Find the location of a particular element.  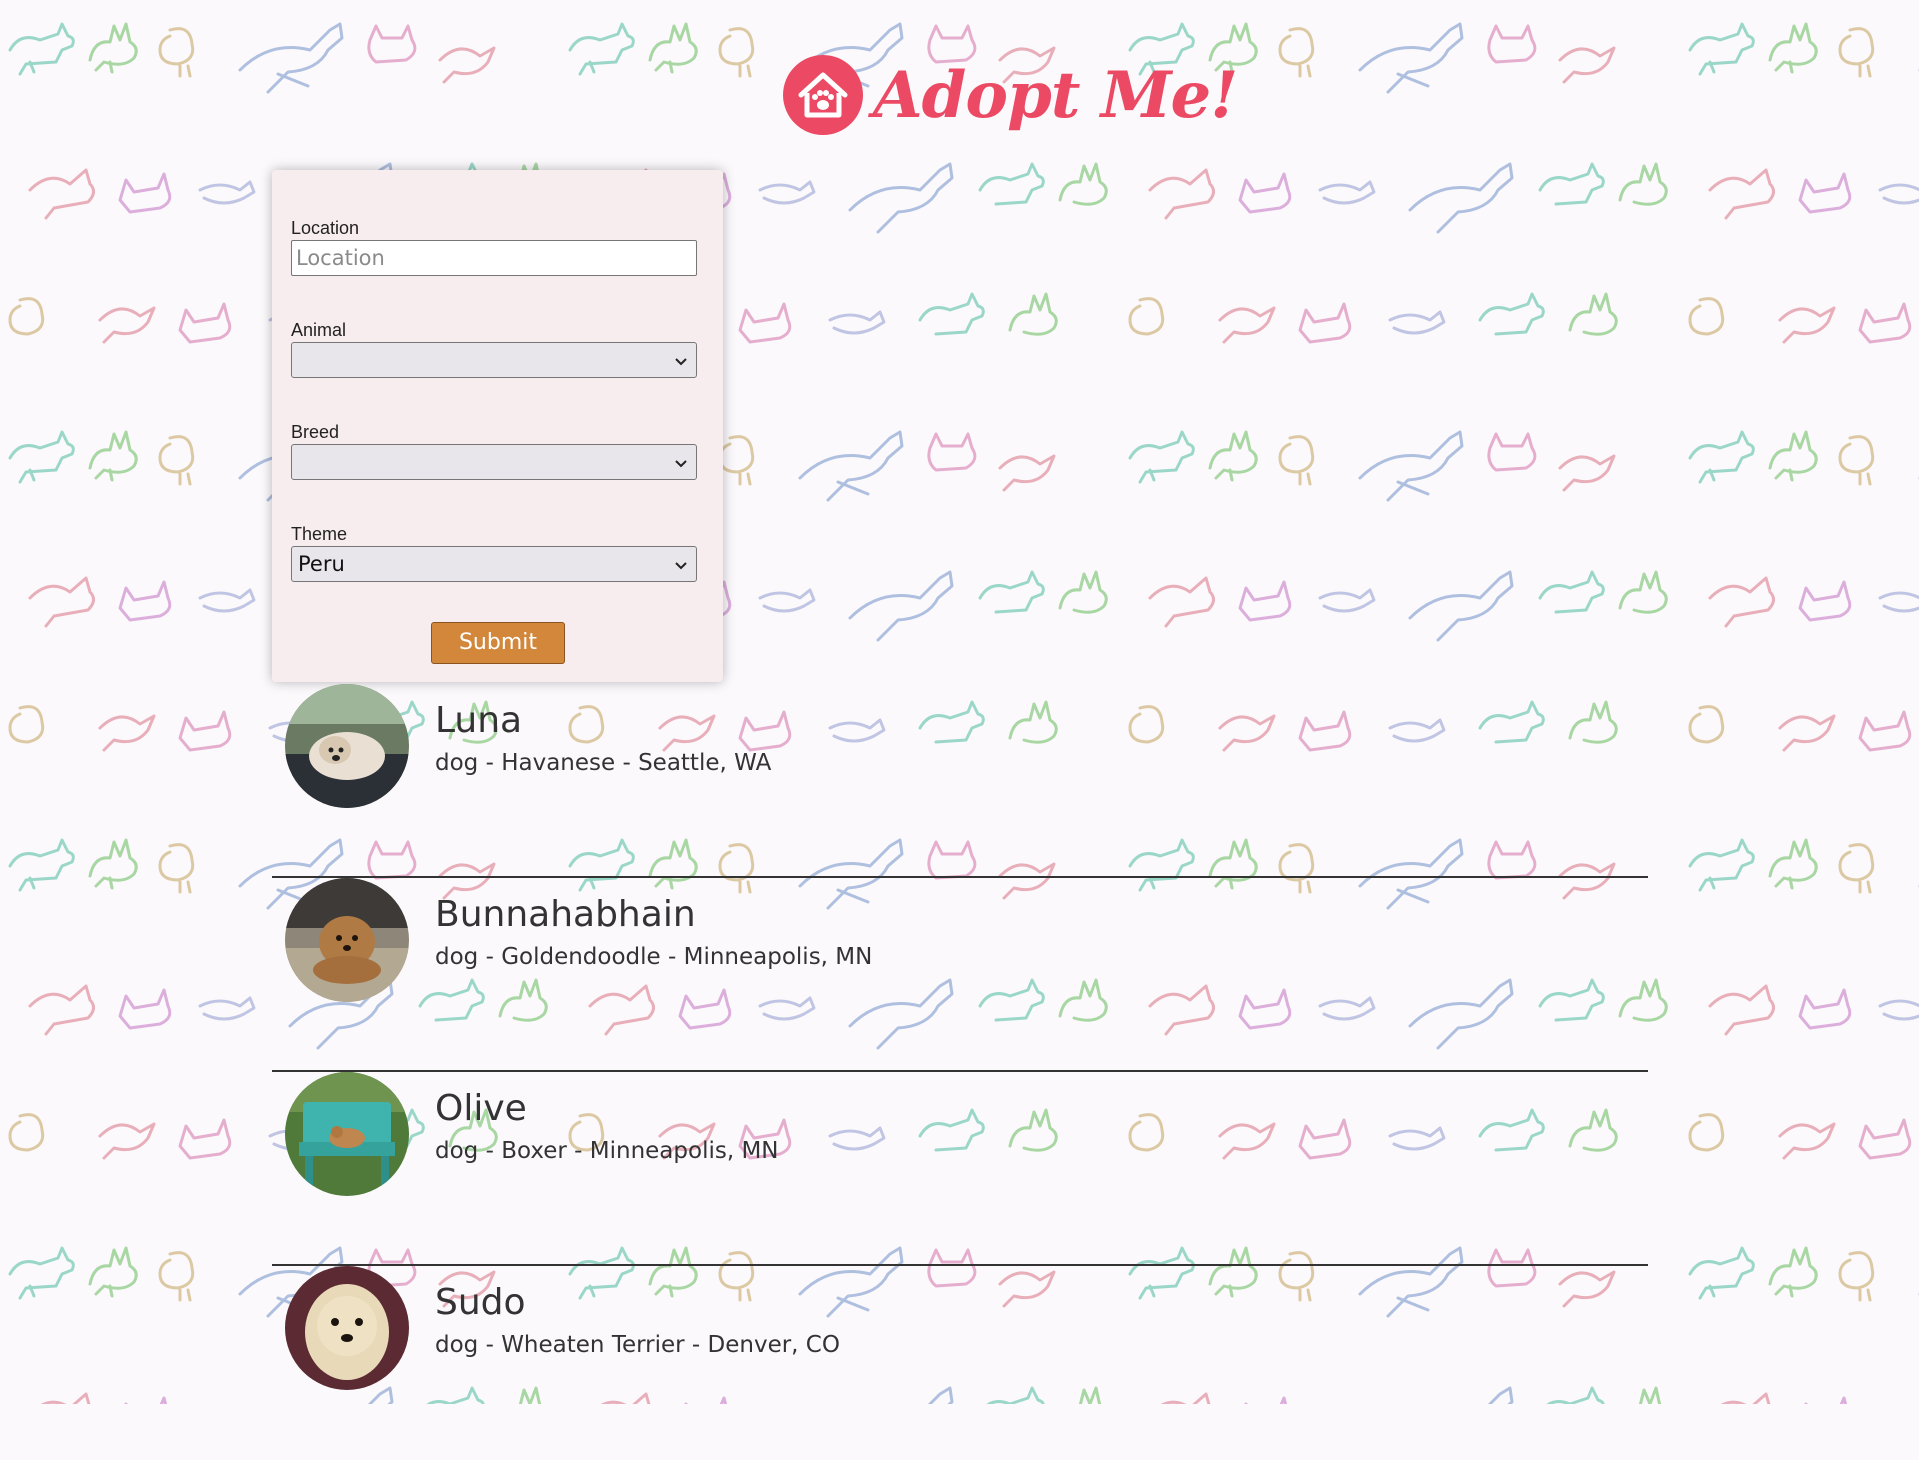

pet-name: Olive is located at coordinates (481, 1108).